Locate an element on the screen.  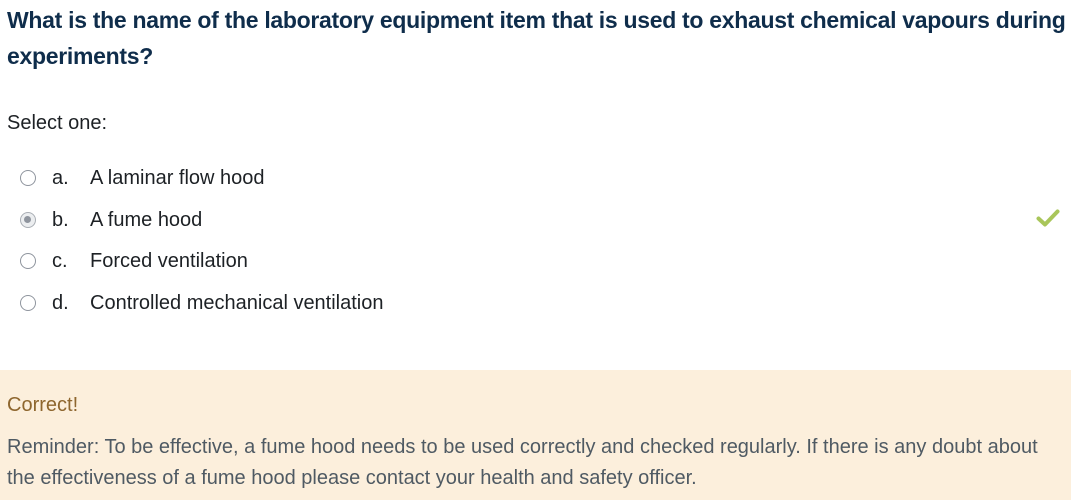
answer-option-d: d. Controlled mechanical ventilation is located at coordinates (535, 304).